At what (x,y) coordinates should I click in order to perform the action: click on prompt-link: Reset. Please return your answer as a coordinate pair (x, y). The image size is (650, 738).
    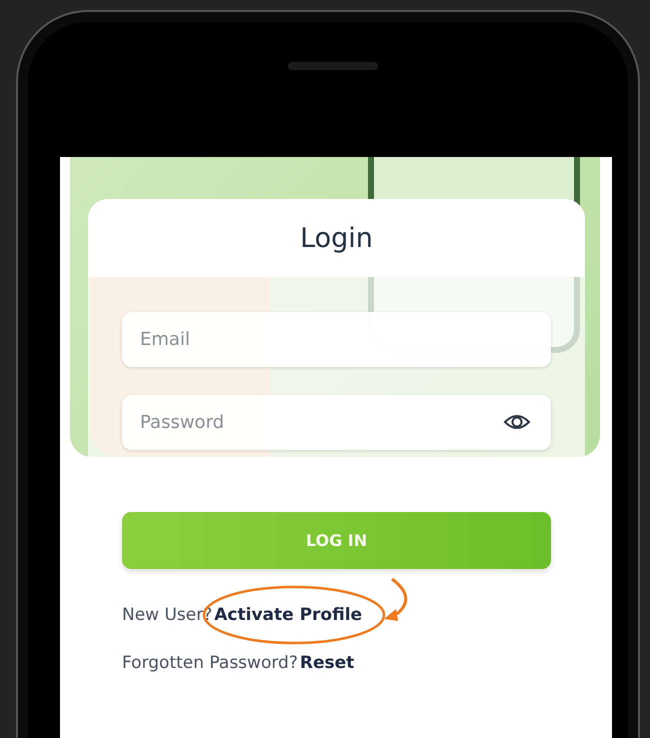
    Looking at the image, I should click on (327, 663).